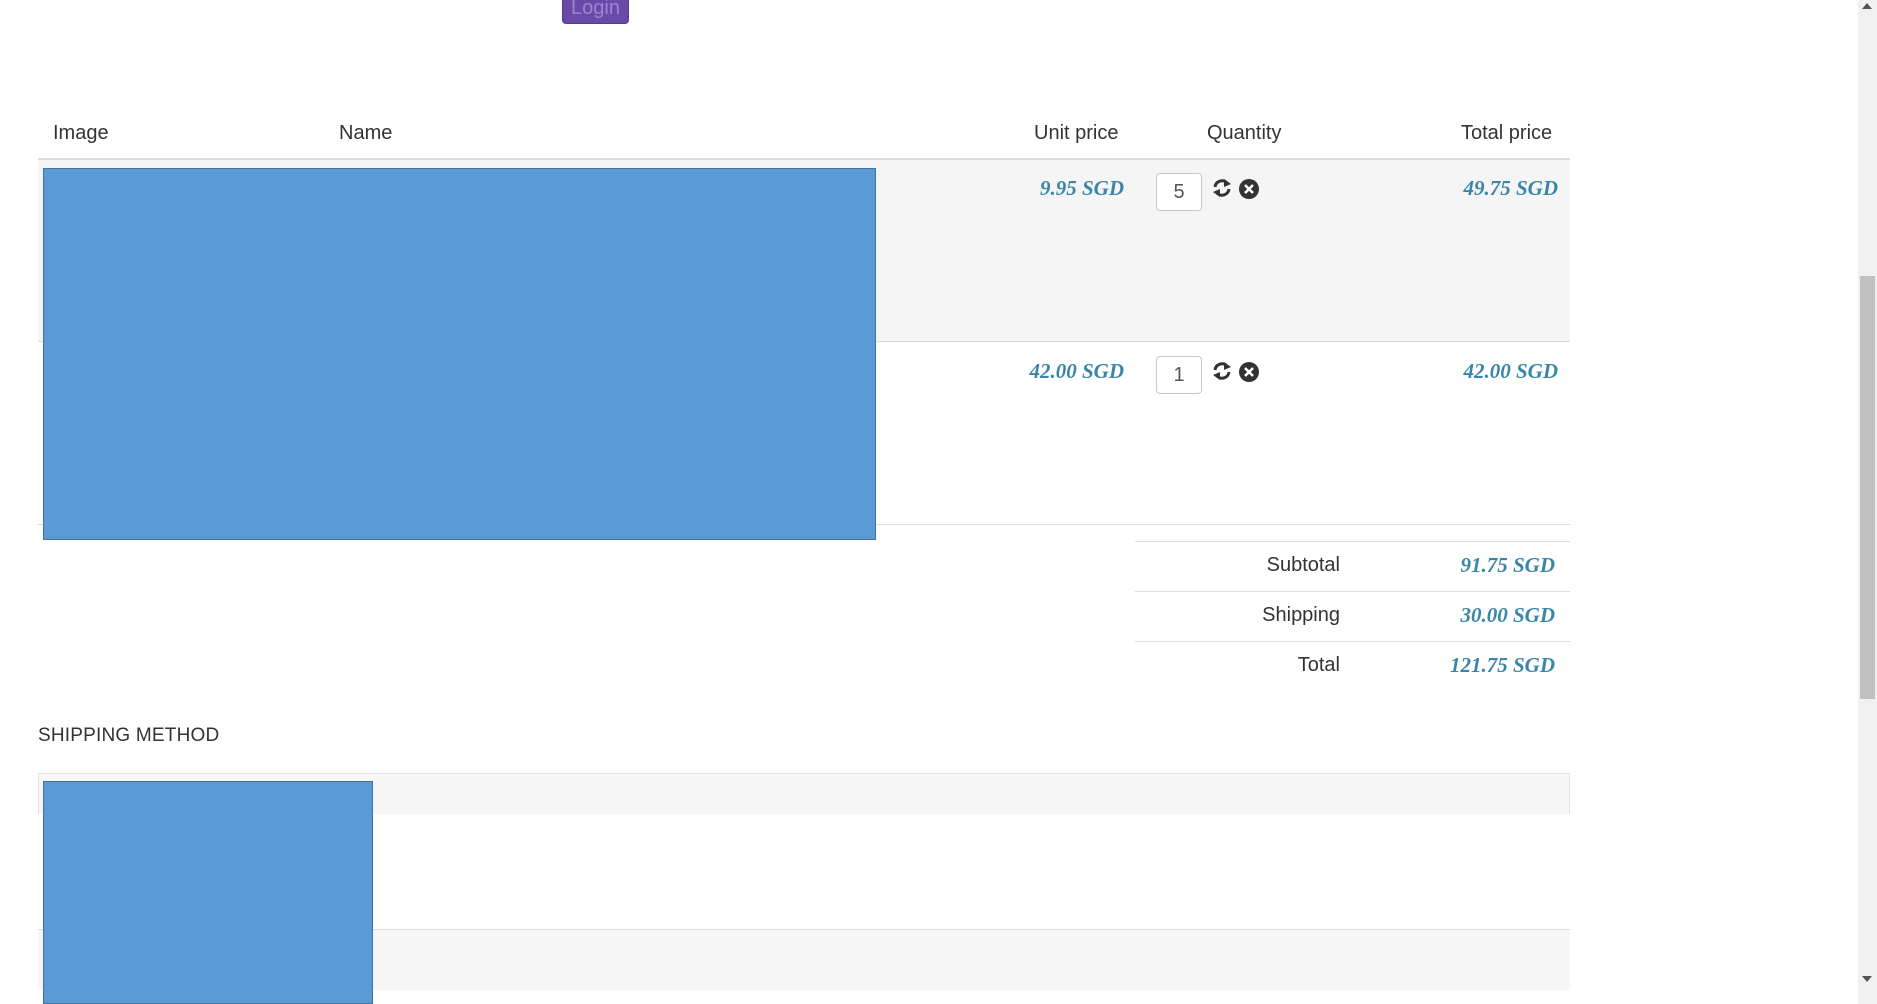  I want to click on unit-price: 42.00 SGD, so click(1076, 371).